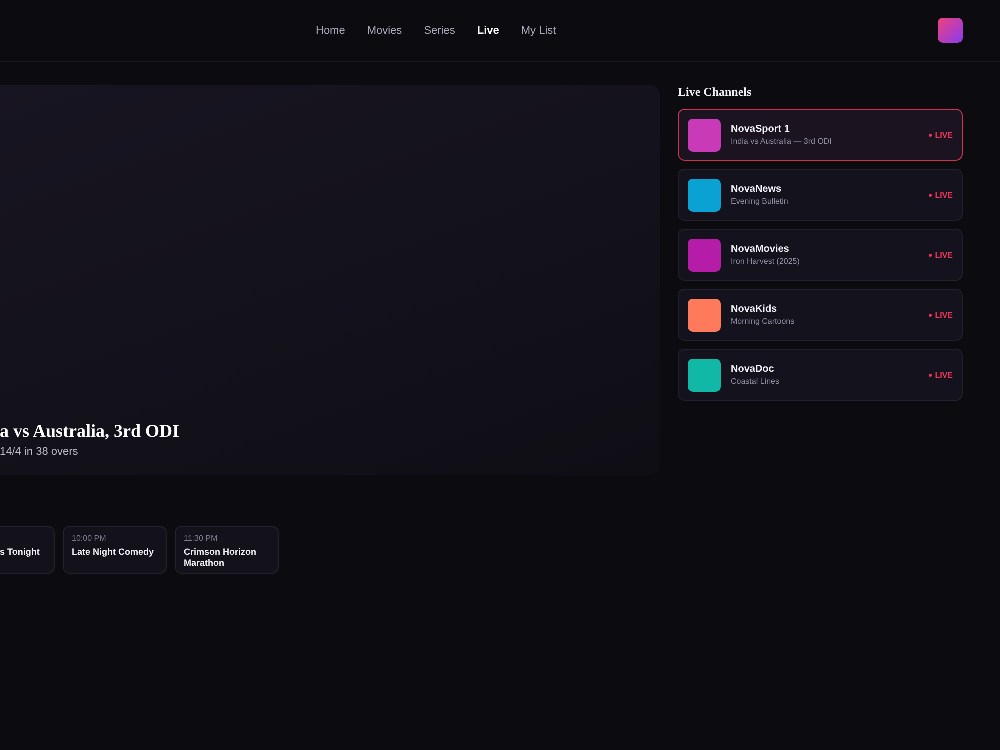 This screenshot has height=750, width=1000. Describe the element at coordinates (760, 201) in the screenshot. I see `channel-program: Evening Bulletin` at that location.